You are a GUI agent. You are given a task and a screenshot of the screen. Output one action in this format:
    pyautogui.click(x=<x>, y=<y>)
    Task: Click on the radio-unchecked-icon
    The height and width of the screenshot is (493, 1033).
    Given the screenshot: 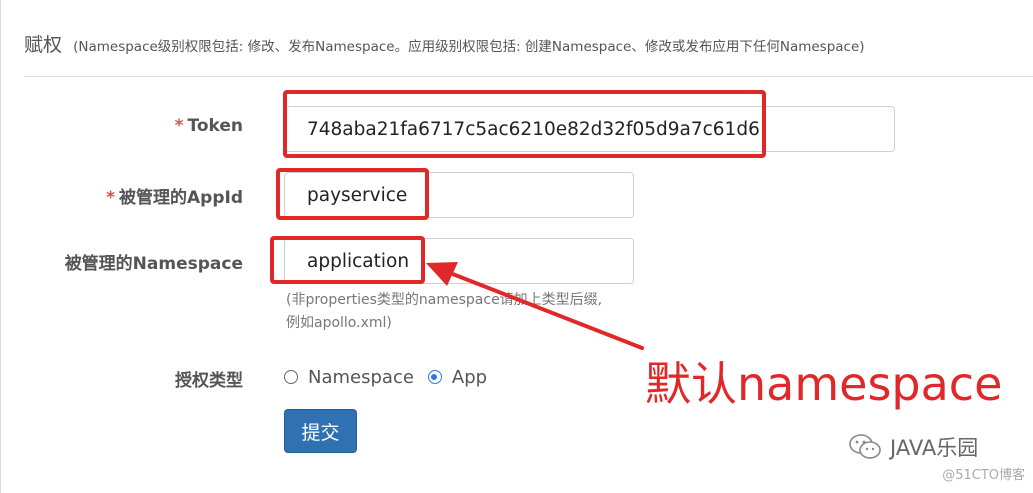 What is the action you would take?
    pyautogui.click(x=291, y=377)
    